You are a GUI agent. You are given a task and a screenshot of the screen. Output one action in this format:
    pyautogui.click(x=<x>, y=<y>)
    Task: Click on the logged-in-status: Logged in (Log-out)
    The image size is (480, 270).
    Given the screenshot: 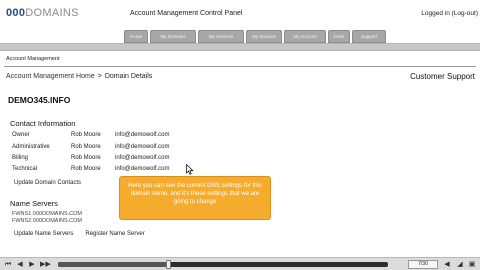 What is the action you would take?
    pyautogui.click(x=449, y=13)
    